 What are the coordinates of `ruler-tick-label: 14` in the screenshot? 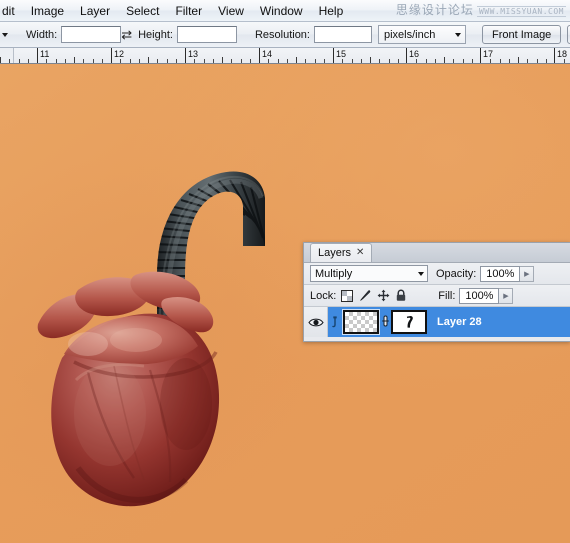 It's located at (267, 54).